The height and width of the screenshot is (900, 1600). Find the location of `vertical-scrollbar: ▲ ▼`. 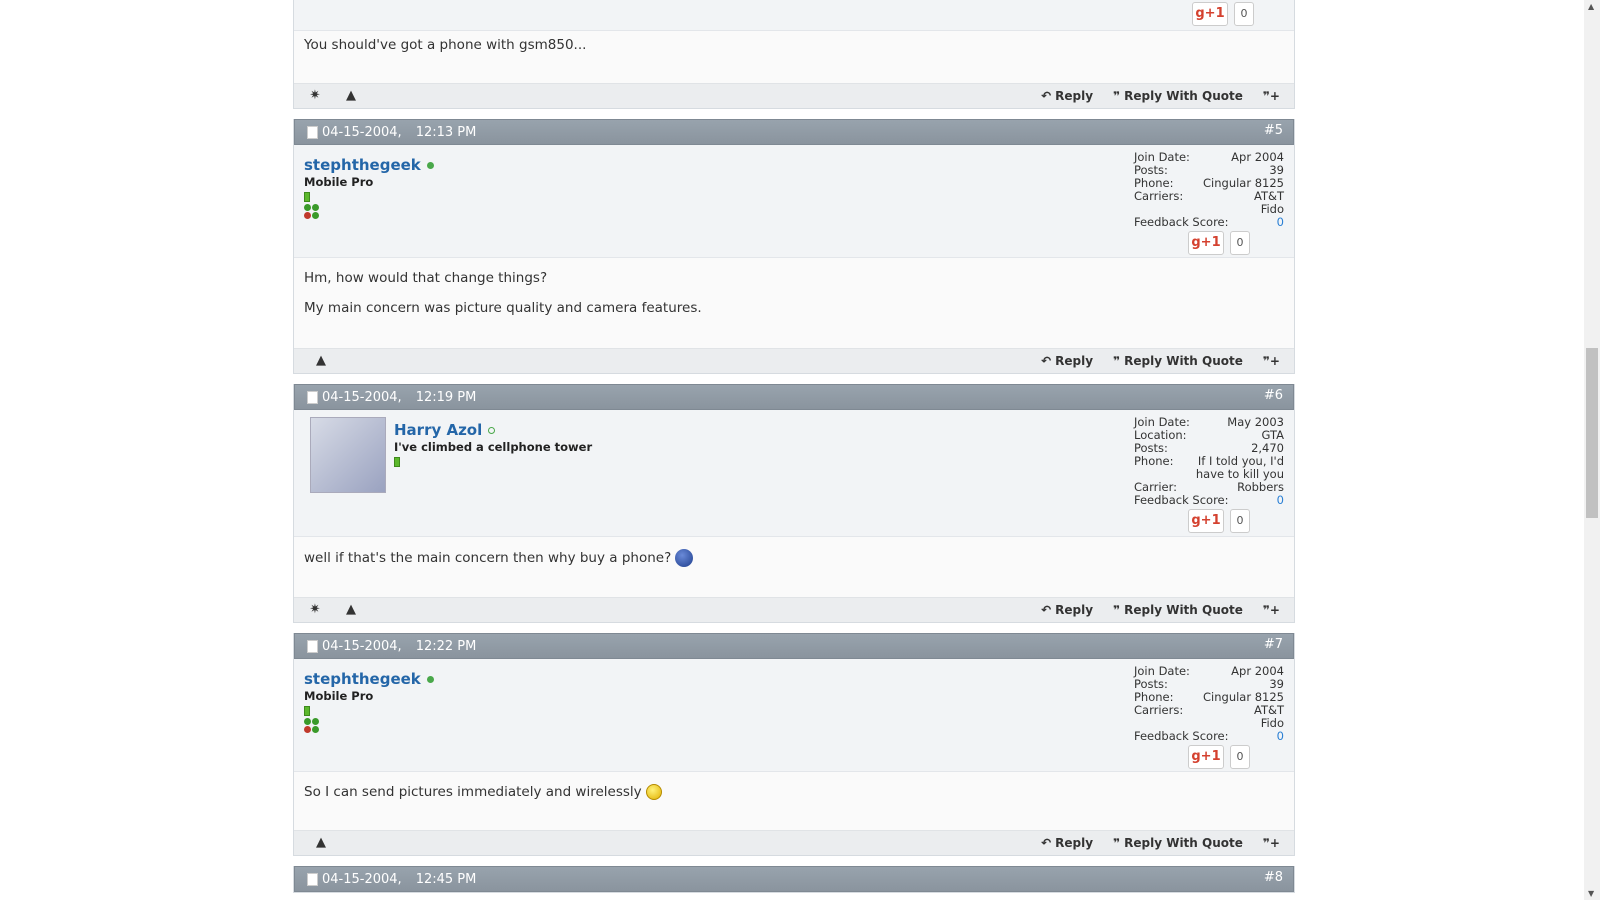

vertical-scrollbar: ▲ ▼ is located at coordinates (1592, 450).